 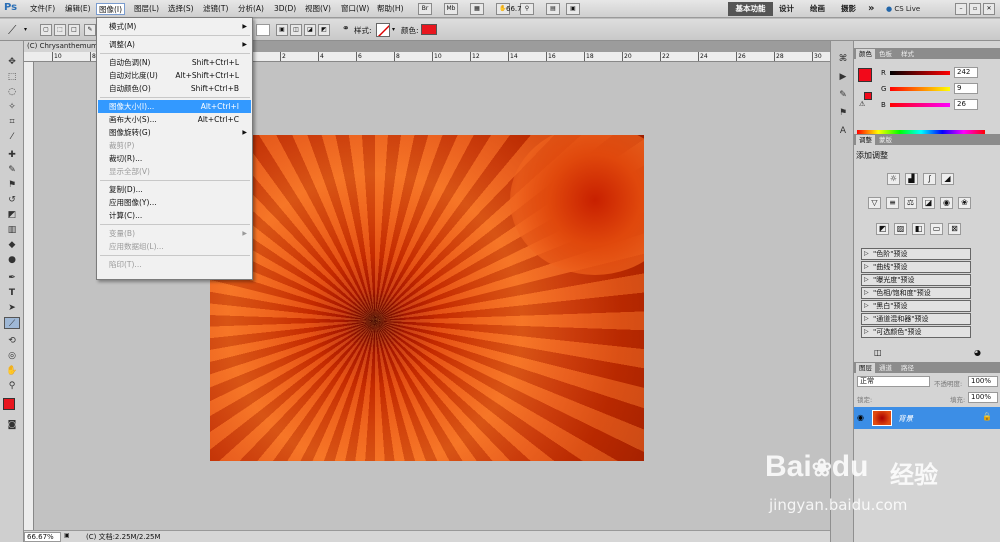 I want to click on character-panel-icon: A, so click(x=843, y=131).